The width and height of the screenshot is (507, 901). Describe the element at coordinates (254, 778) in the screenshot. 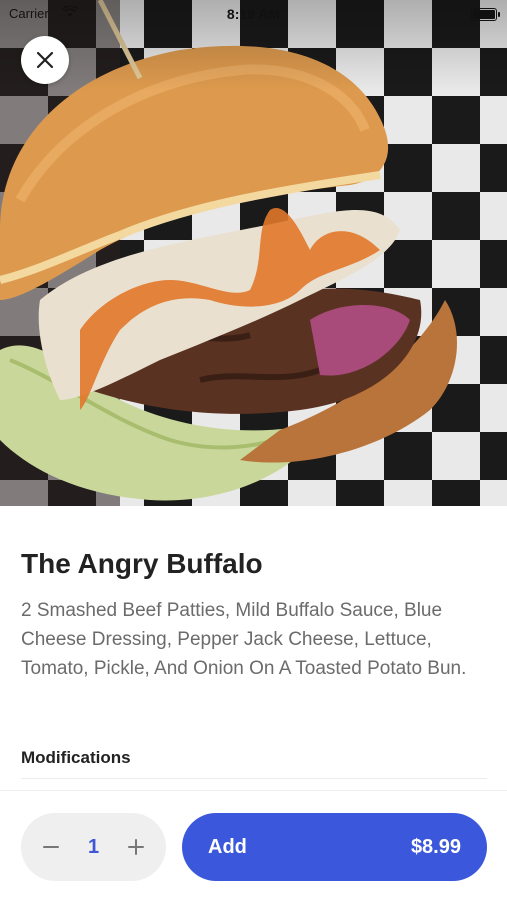

I see `divider` at that location.